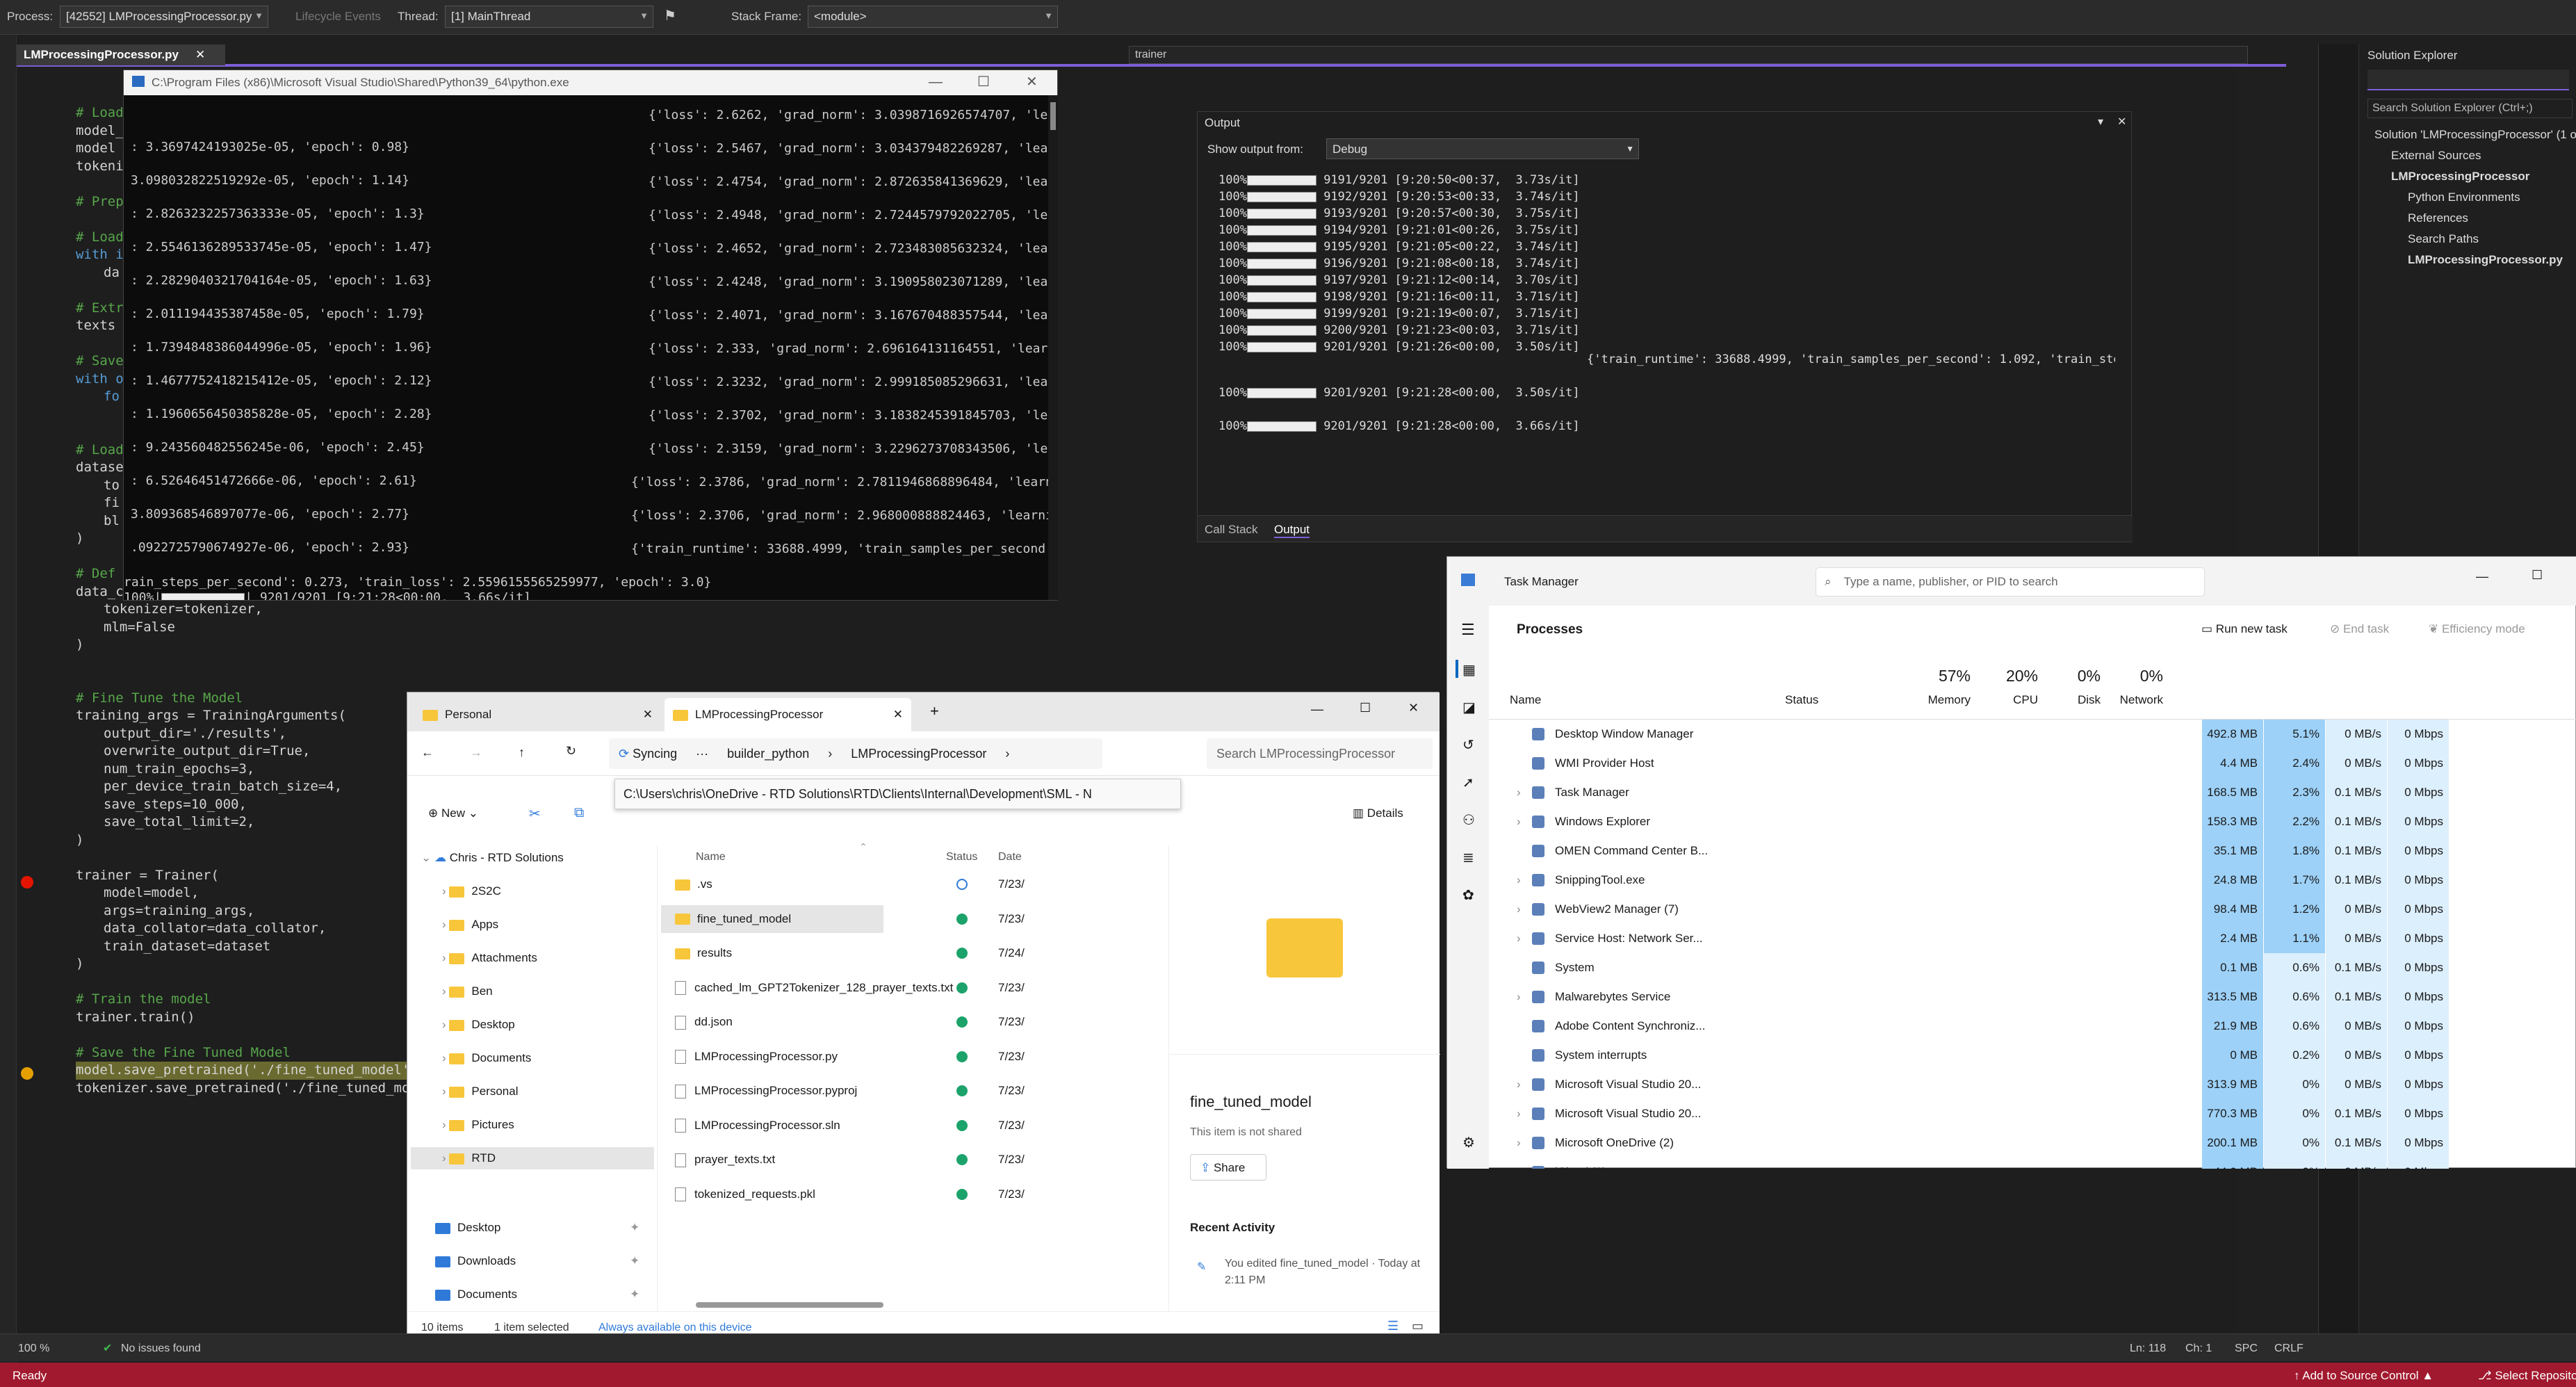  Describe the element at coordinates (453, 813) in the screenshot. I see `new-button: ⊕ New ⌄` at that location.